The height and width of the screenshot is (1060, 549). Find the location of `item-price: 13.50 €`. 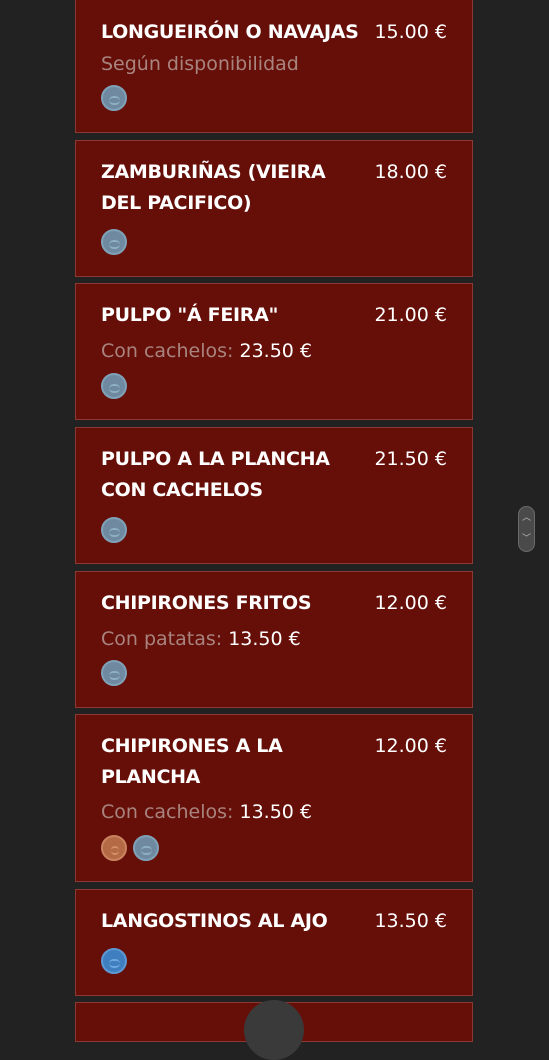

item-price: 13.50 € is located at coordinates (410, 921).